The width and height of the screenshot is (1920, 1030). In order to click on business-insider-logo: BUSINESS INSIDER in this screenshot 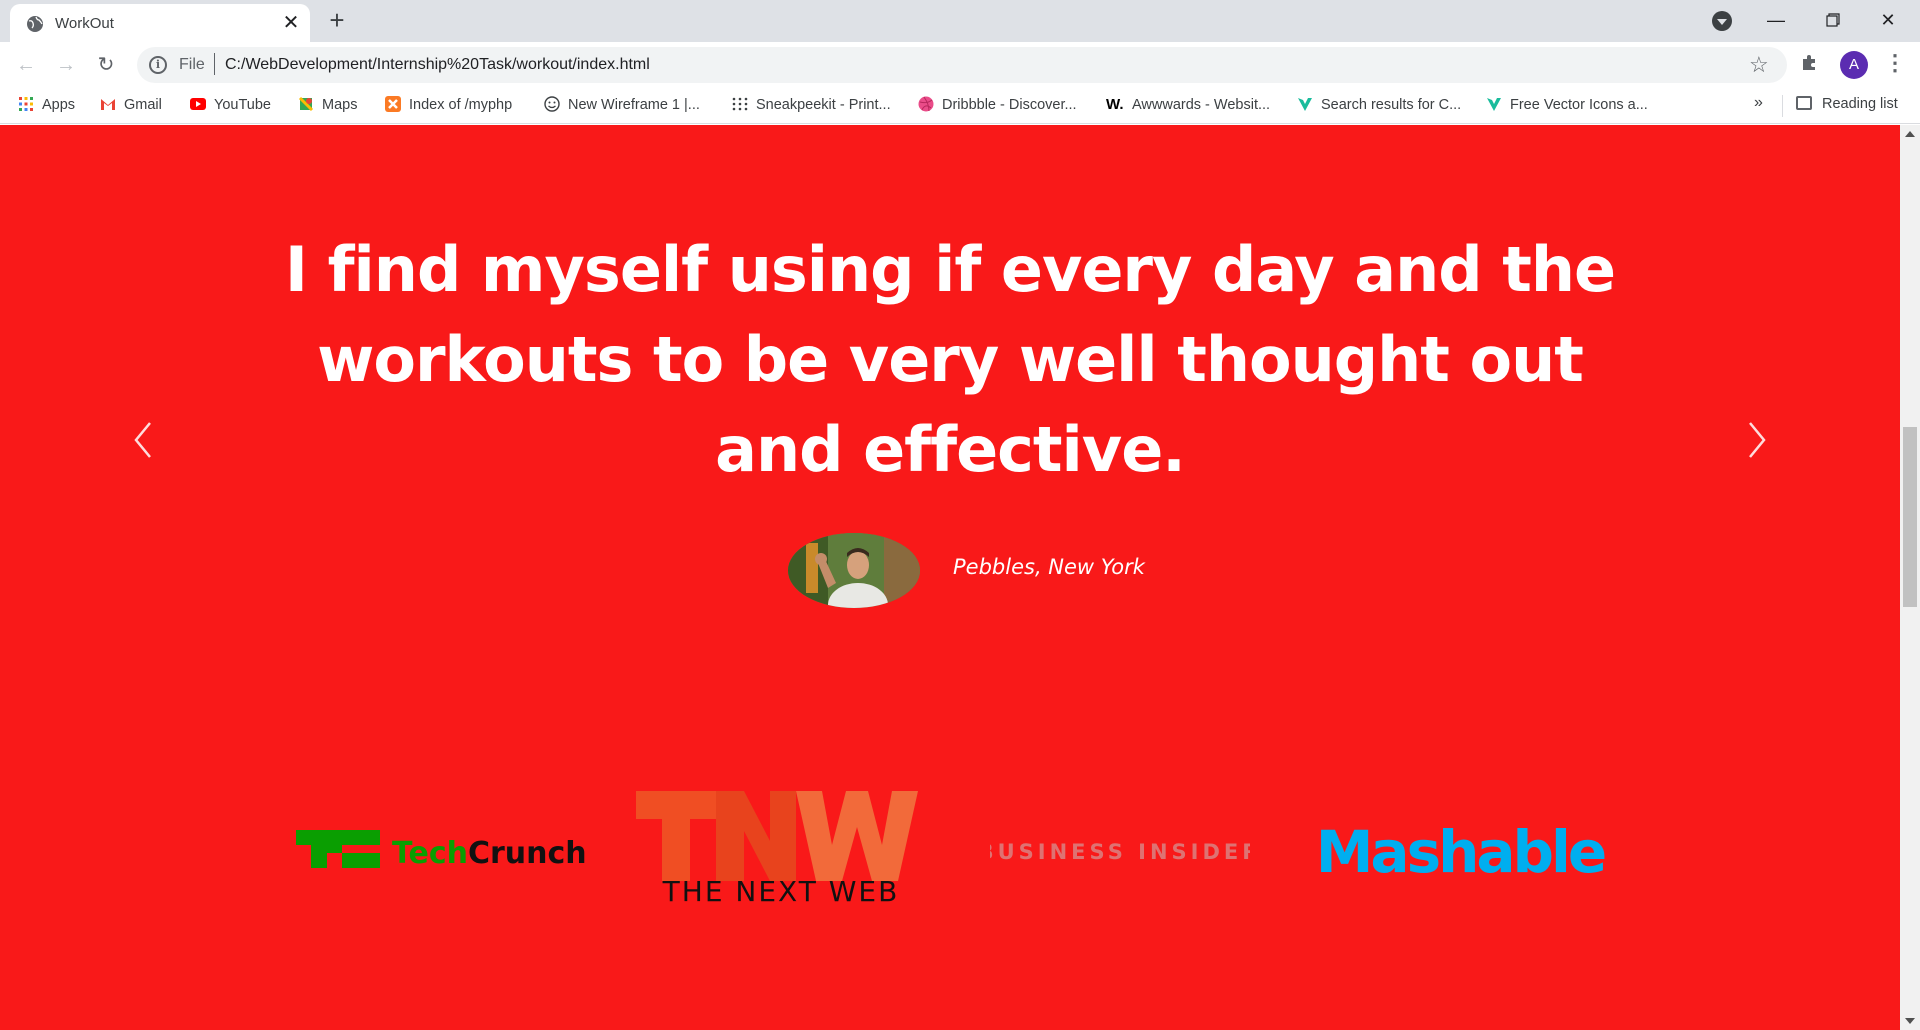, I will do `click(1120, 852)`.